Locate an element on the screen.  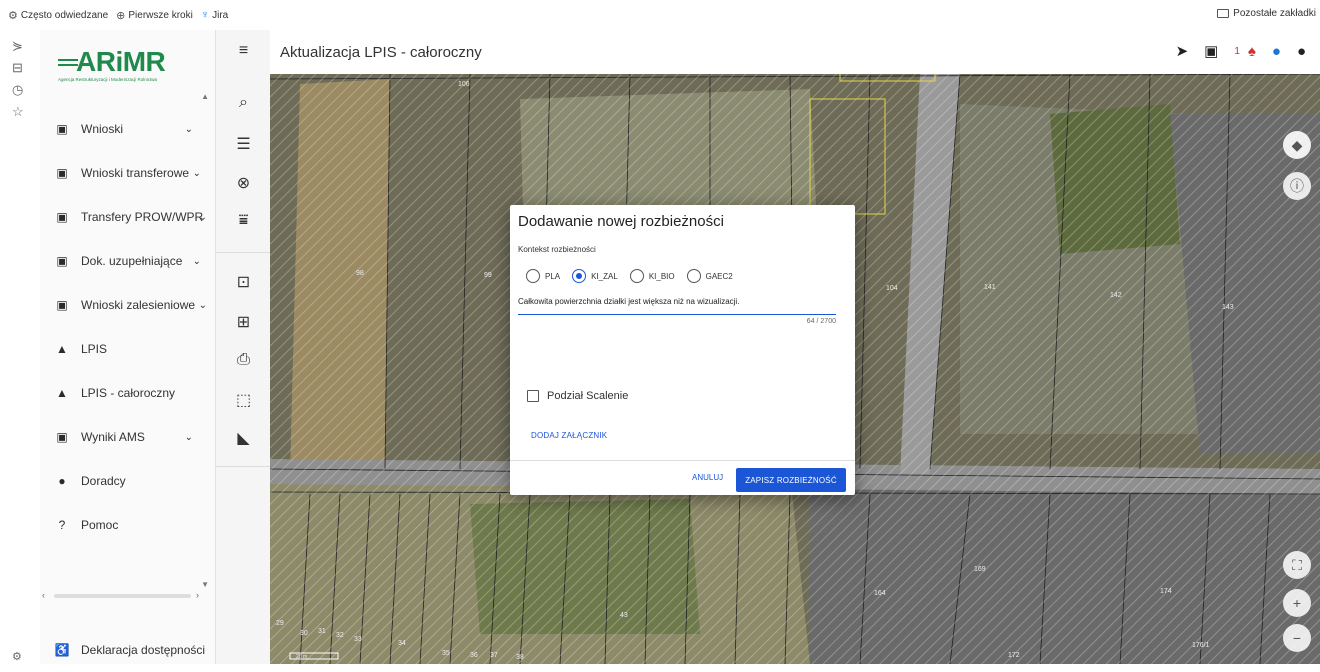
podzial-scalenie-checkbox: Podział Scalenie is located at coordinates (577, 396).